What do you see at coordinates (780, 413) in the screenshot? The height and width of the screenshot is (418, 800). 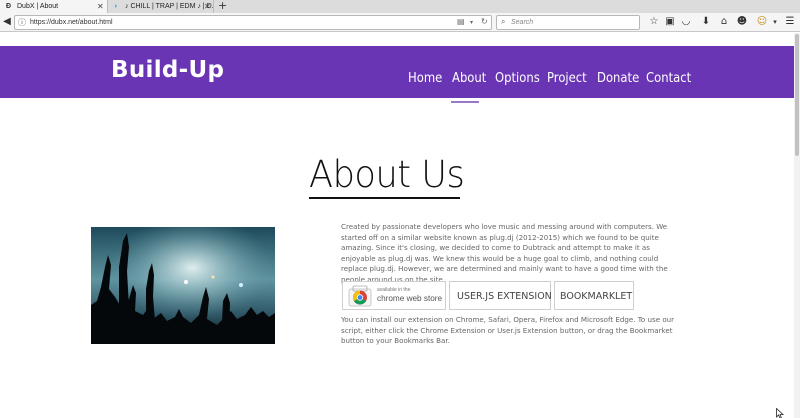 I see `mouse-cursor-icon` at bounding box center [780, 413].